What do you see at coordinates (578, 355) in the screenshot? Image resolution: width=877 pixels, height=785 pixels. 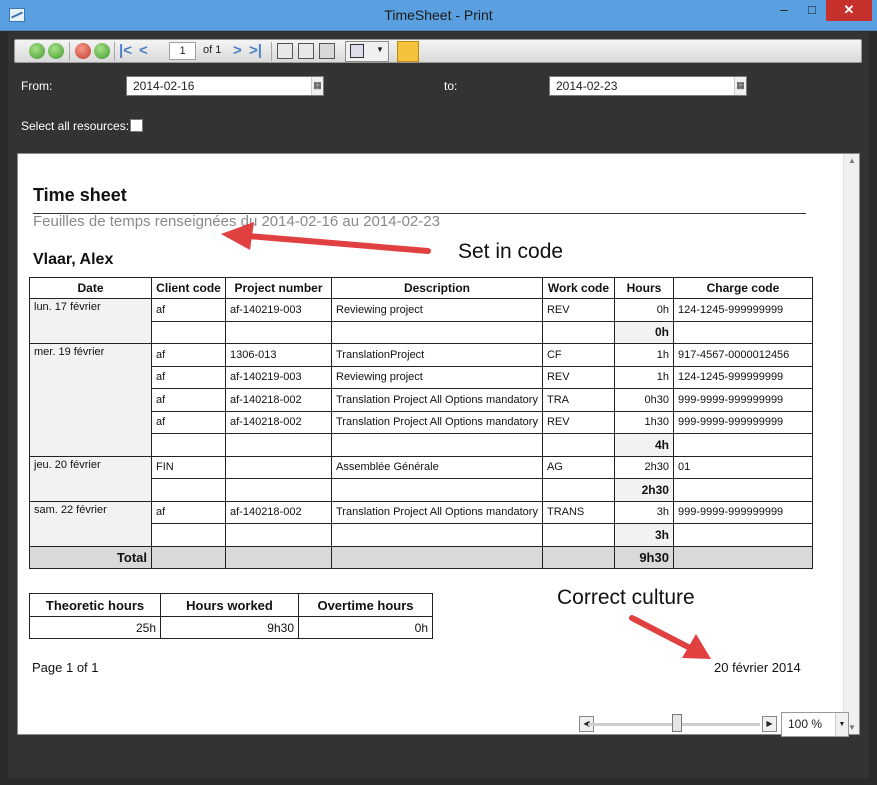 I see `work-code-cell: CF` at bounding box center [578, 355].